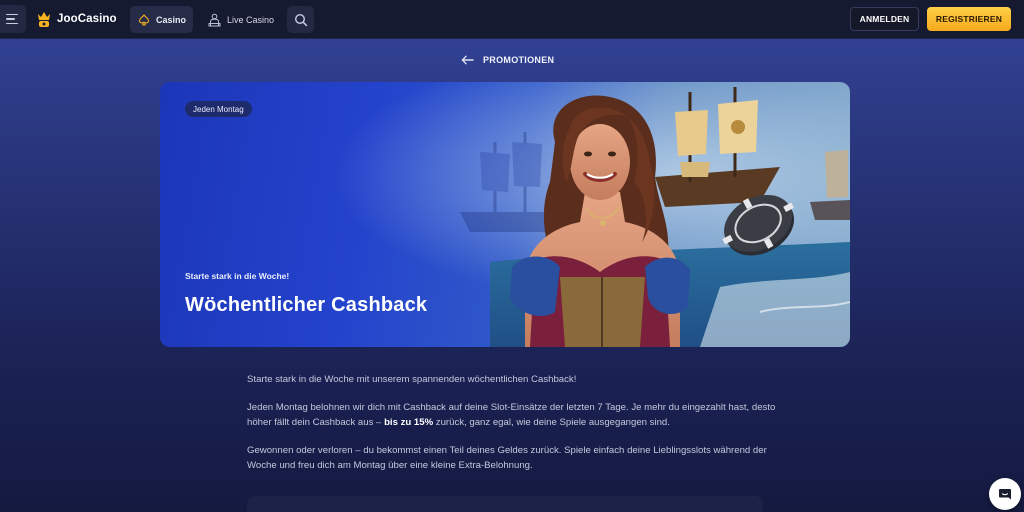  Describe the element at coordinates (969, 19) in the screenshot. I see `register-button: REGISTRIEREN` at that location.